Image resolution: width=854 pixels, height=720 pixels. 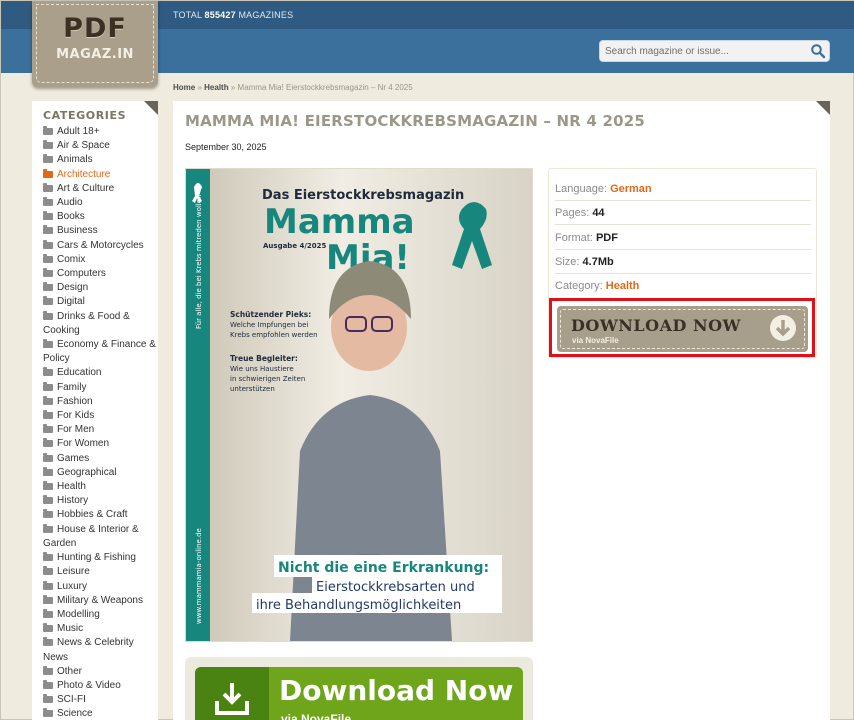 What do you see at coordinates (383, 568) in the screenshot?
I see `cover-headline1: Nicht die eine Erkrankung:` at bounding box center [383, 568].